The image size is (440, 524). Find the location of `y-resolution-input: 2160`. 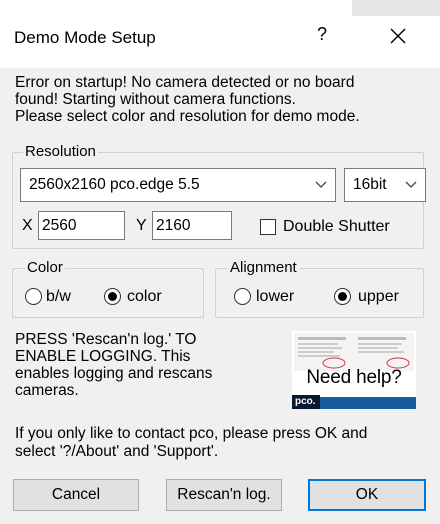

y-resolution-input: 2160 is located at coordinates (192, 225).